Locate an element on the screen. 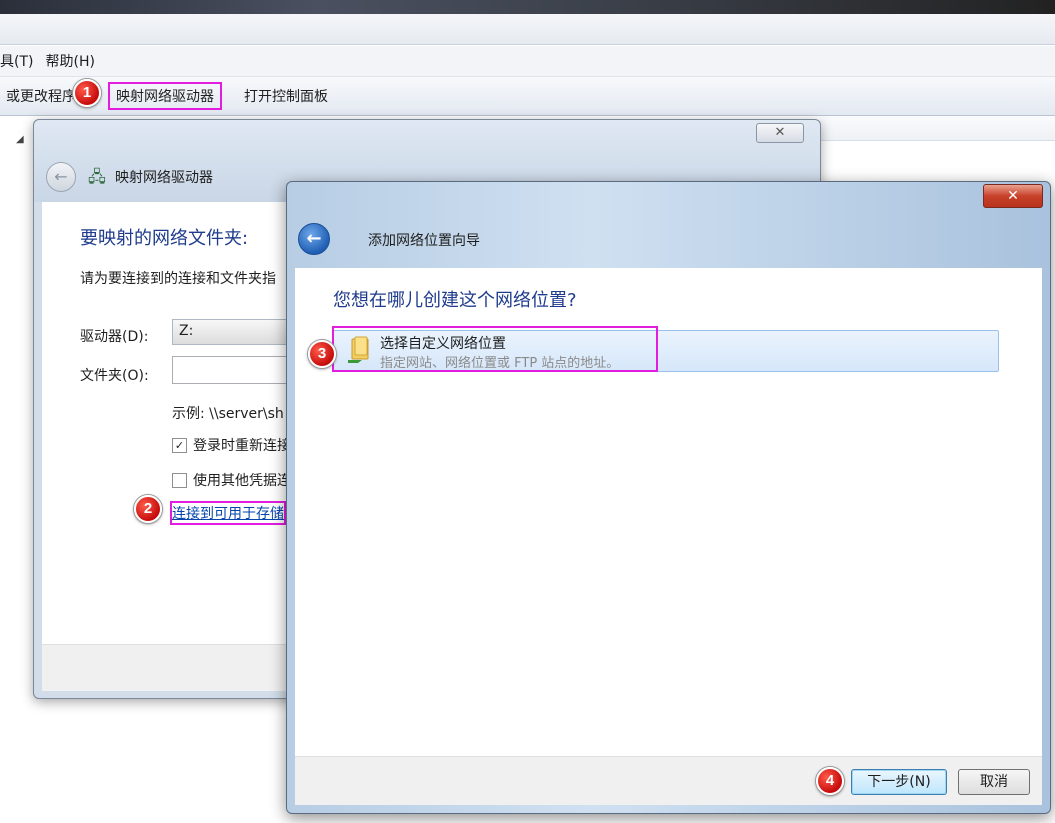 This screenshot has width=1055, height=823. page-heading: 您想在哪儿创建这个网络位置? is located at coordinates (455, 300).